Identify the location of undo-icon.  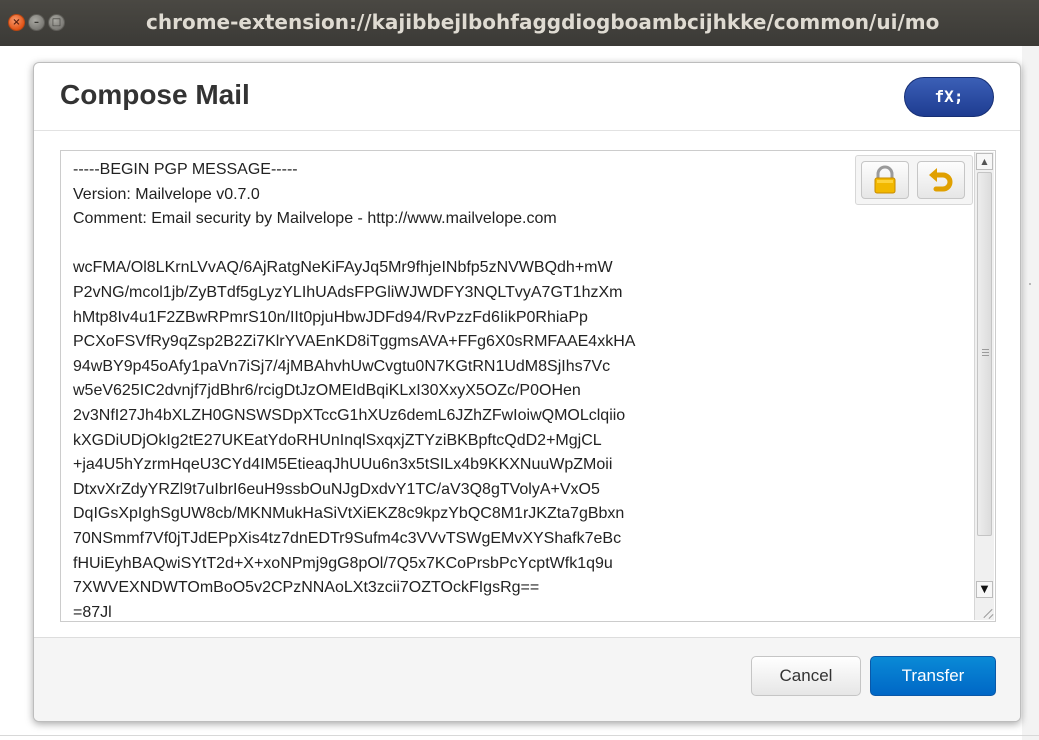
(941, 180).